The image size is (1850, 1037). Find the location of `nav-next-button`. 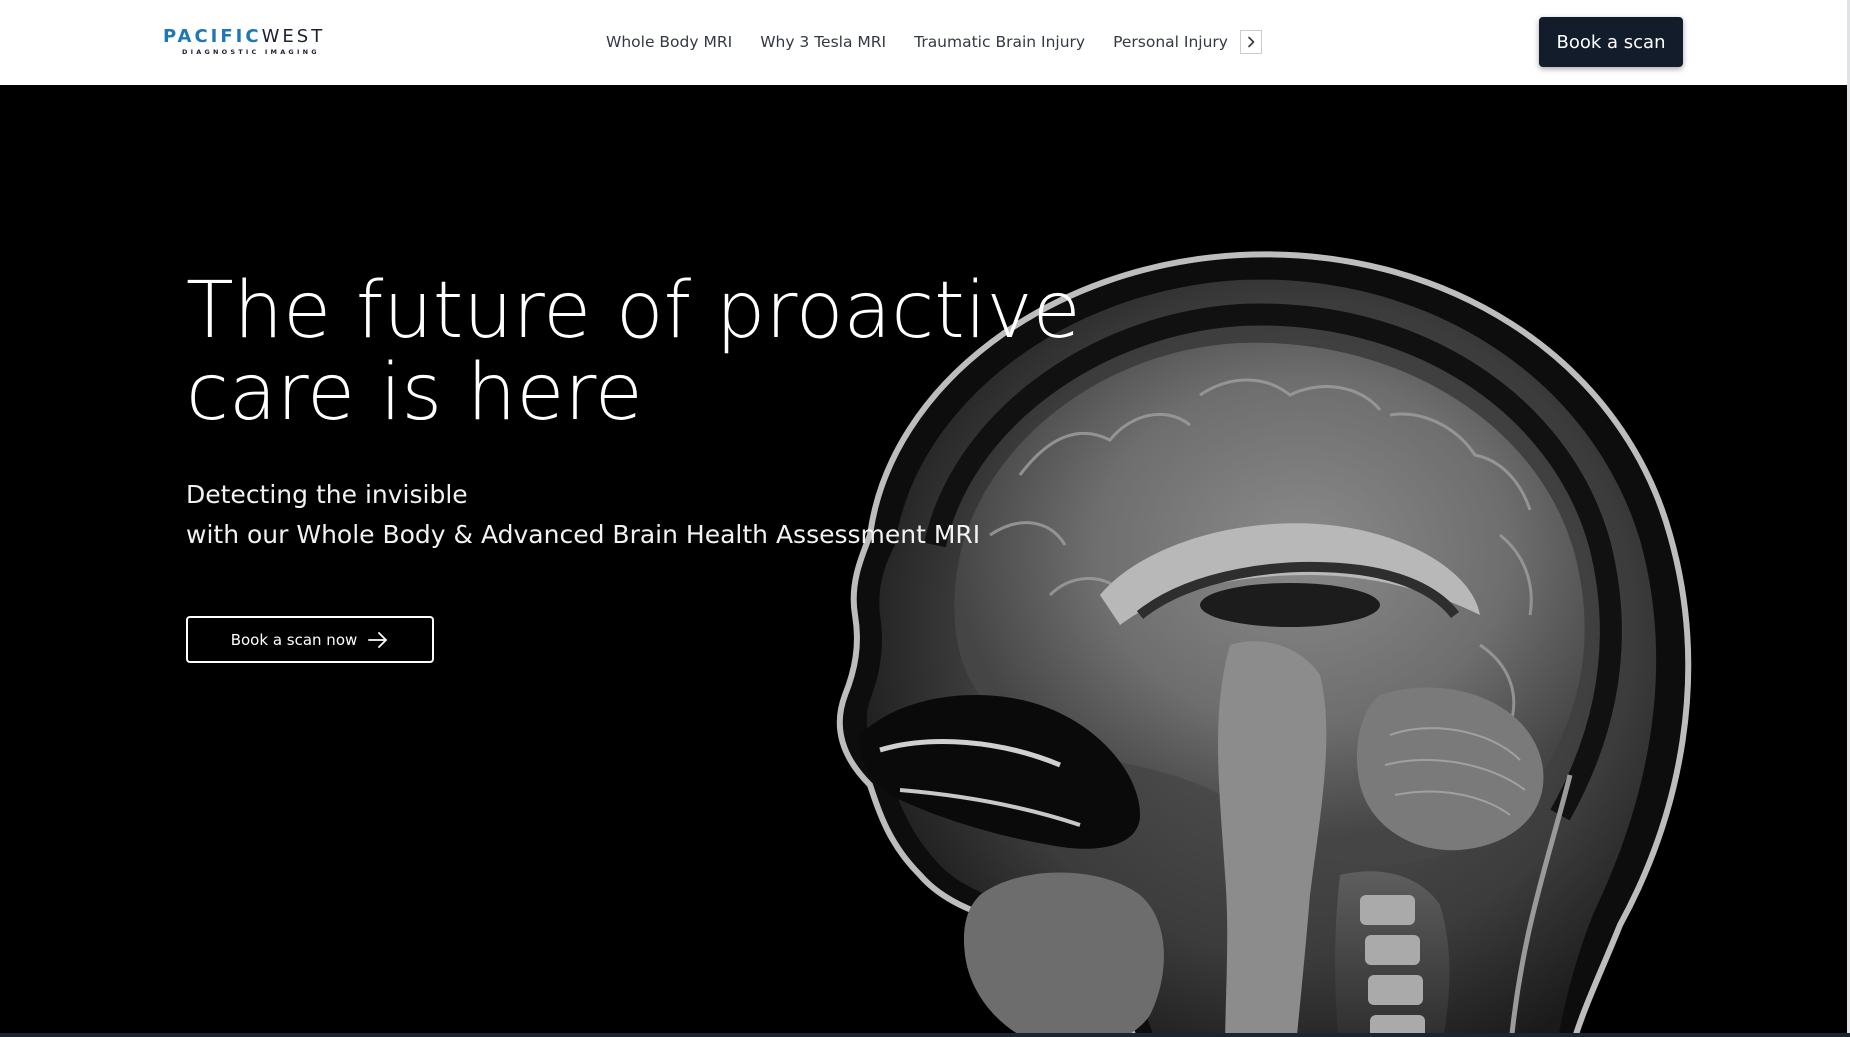

nav-next-button is located at coordinates (1250, 42).